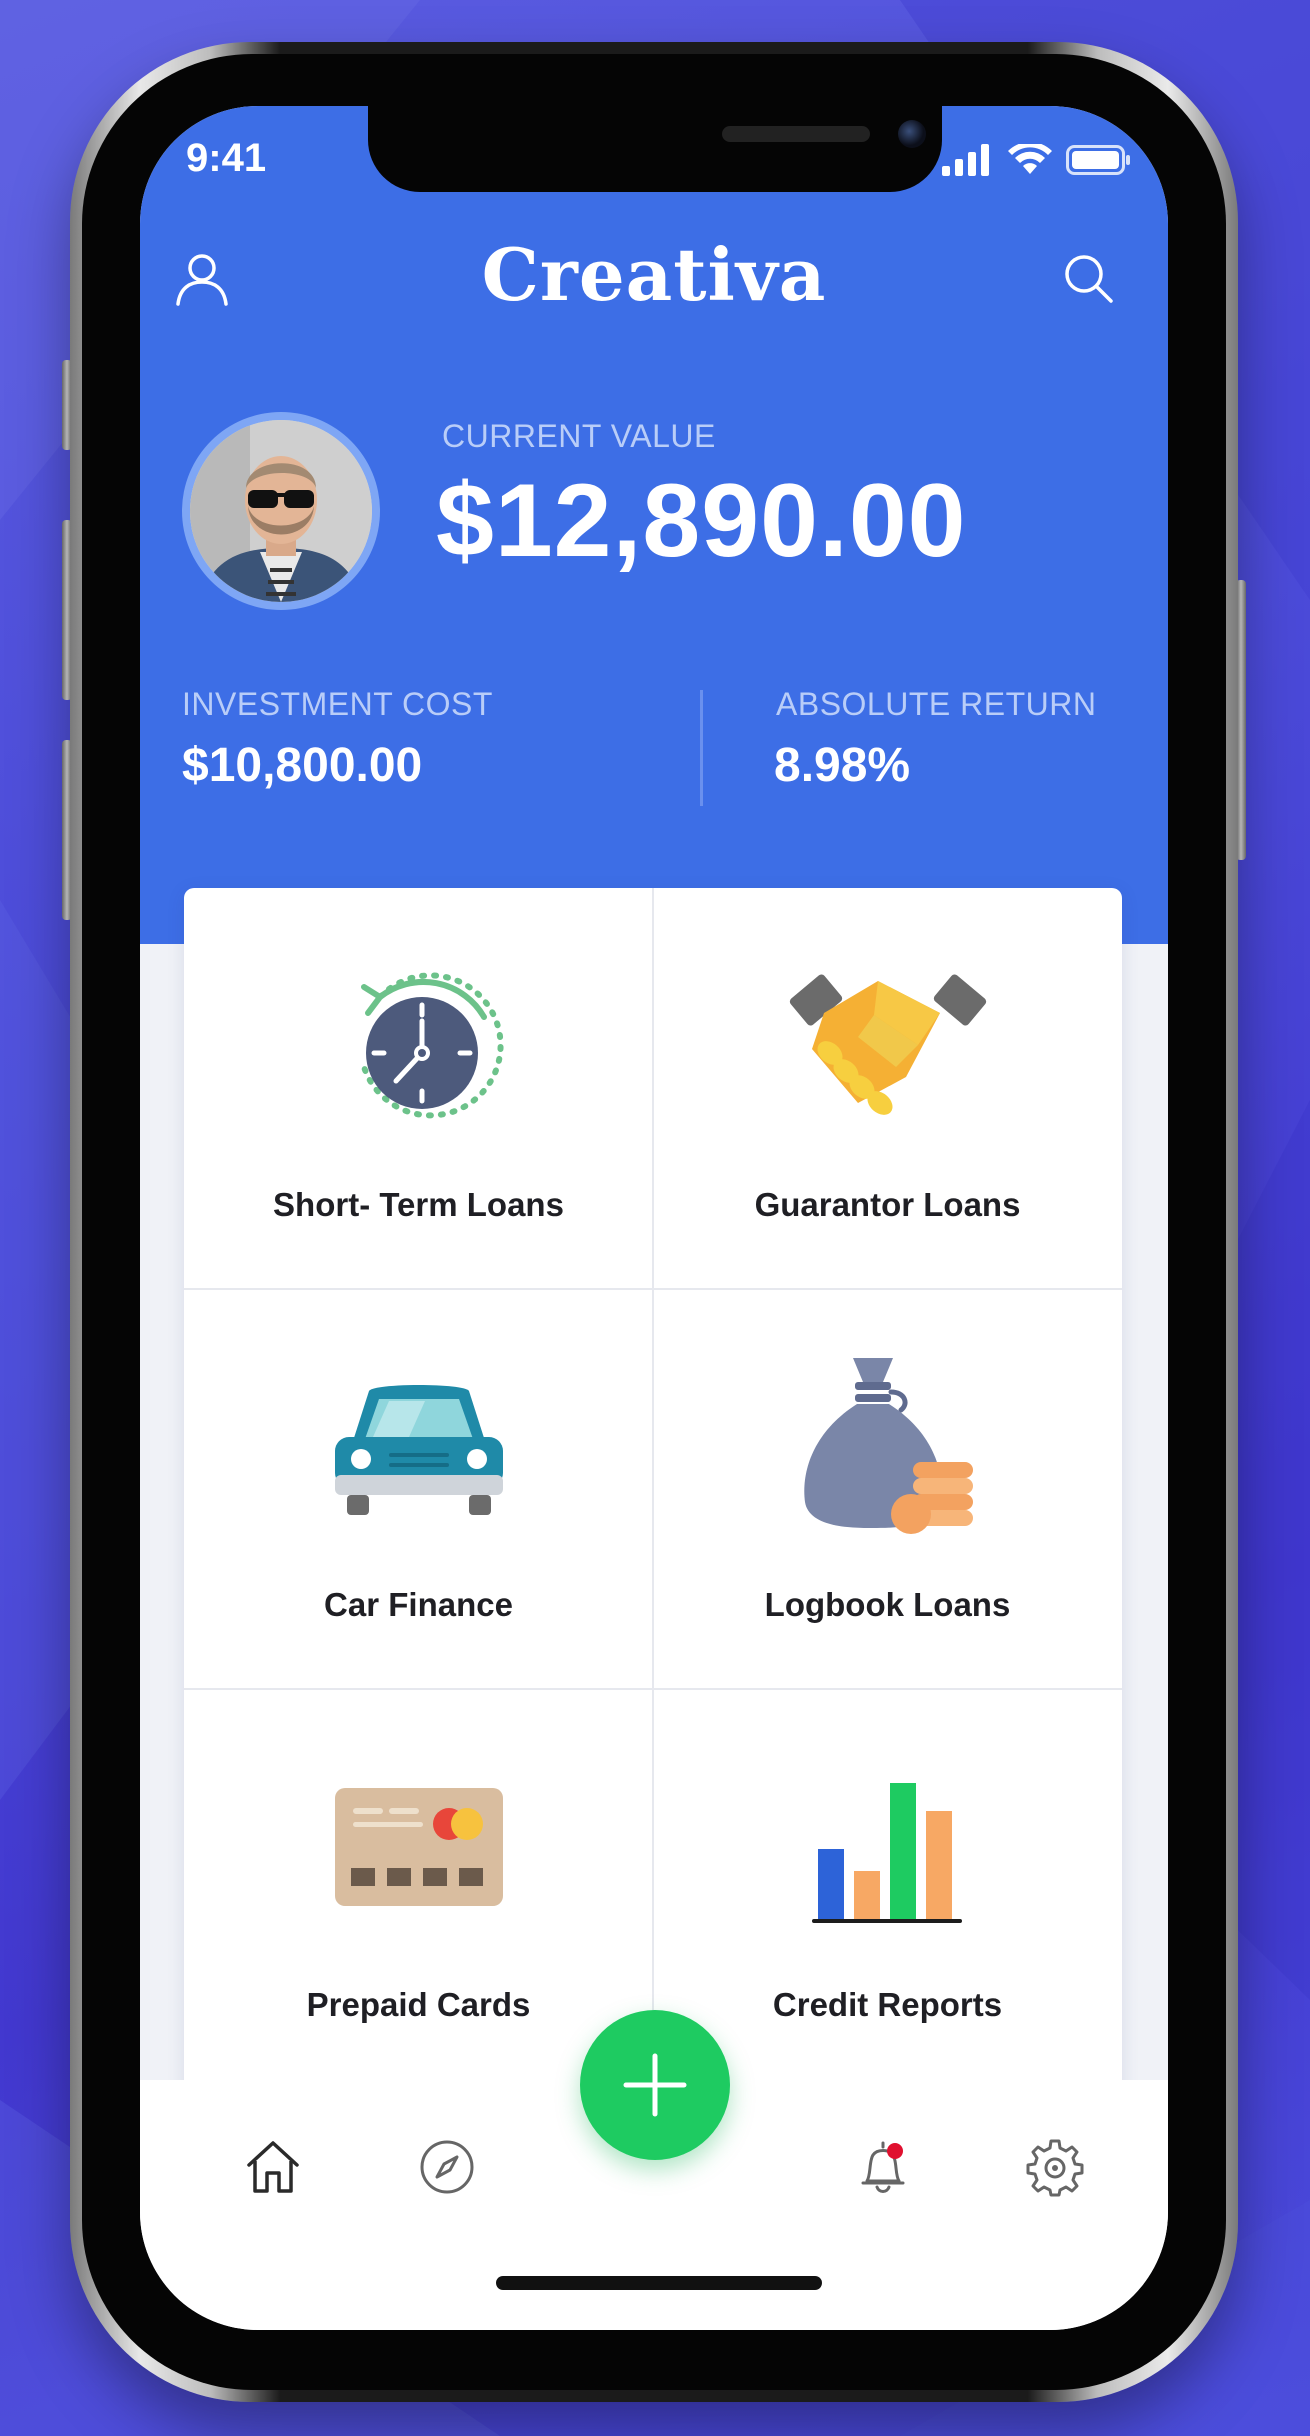  Describe the element at coordinates (887, 1204) in the screenshot. I see `tile-label: Guarantor Loans` at that location.